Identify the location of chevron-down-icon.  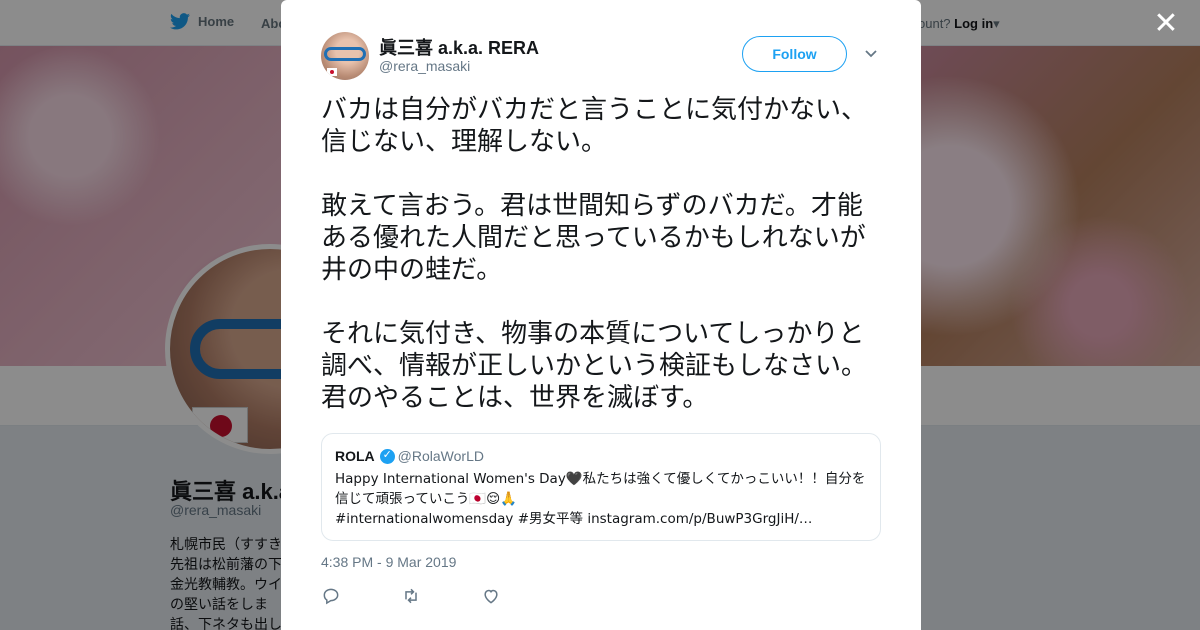
(871, 55).